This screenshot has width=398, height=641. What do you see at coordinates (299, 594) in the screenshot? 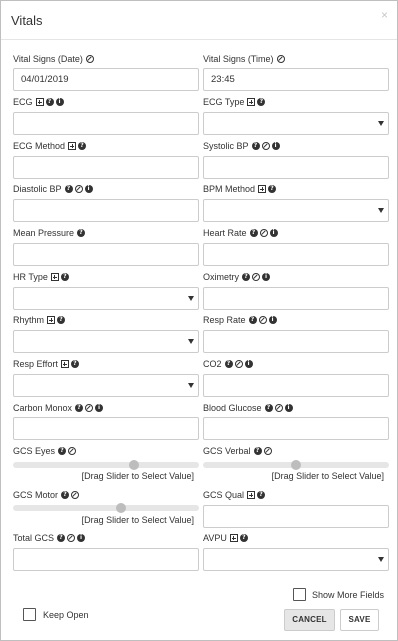
I see `show-more-fields-checkbox` at bounding box center [299, 594].